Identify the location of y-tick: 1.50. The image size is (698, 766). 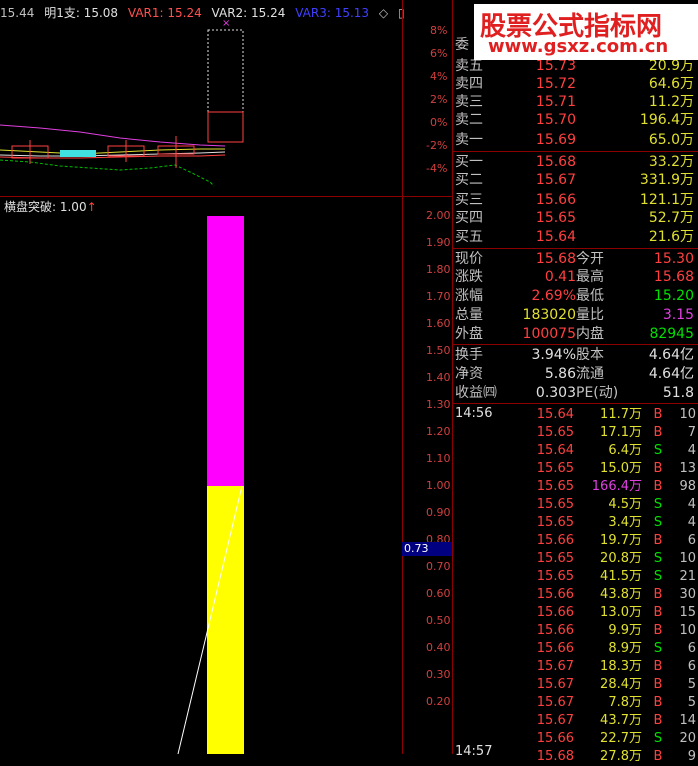
(438, 350).